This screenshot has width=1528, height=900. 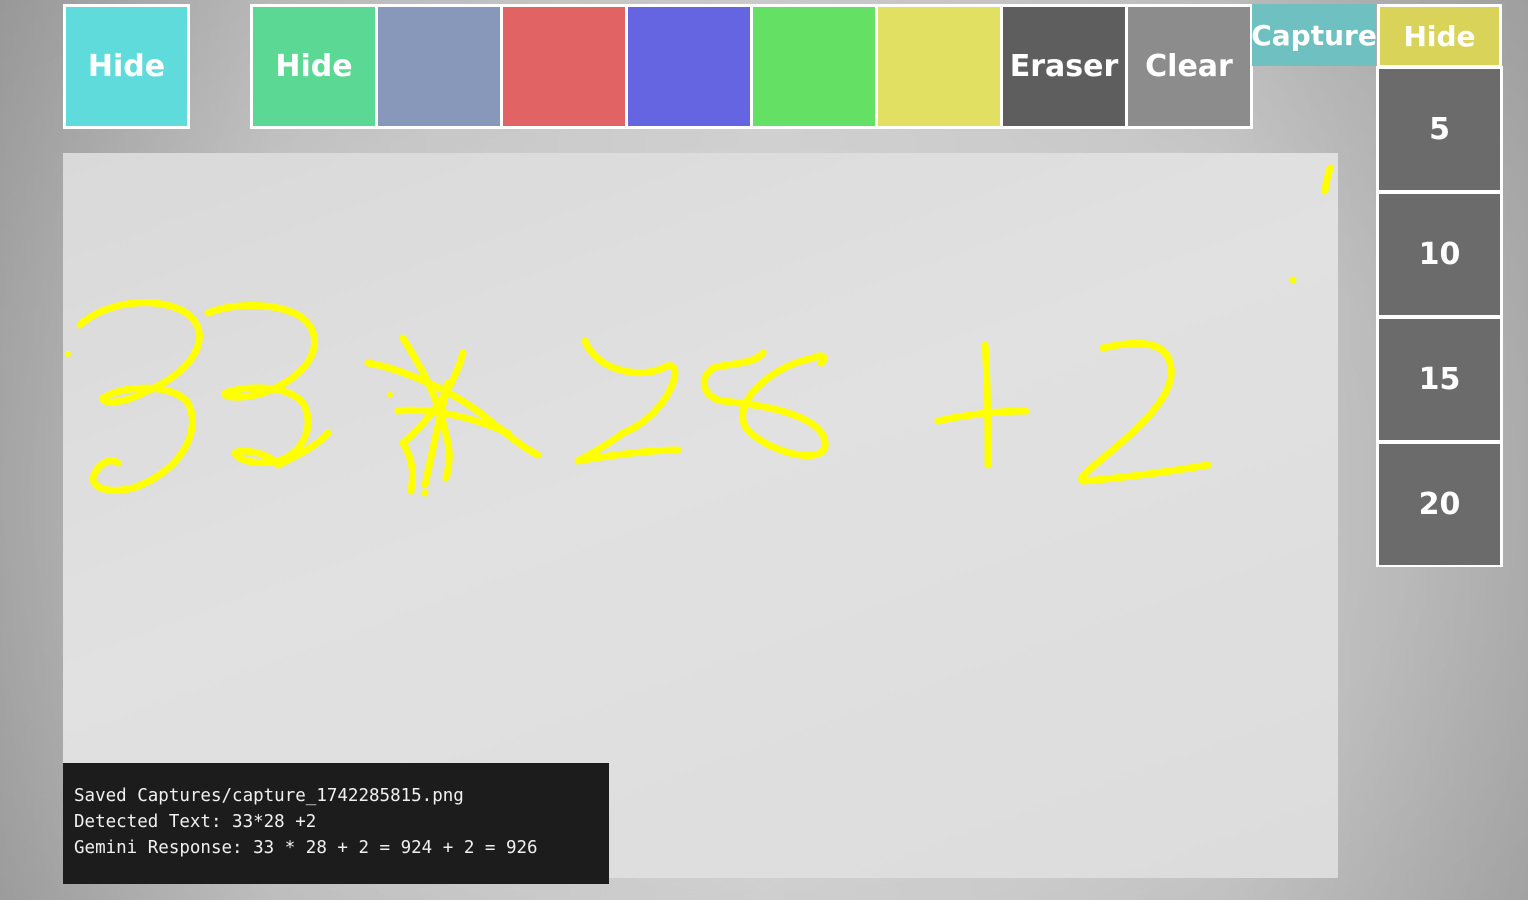 What do you see at coordinates (68, 354) in the screenshot?
I see `stroke-dot-left` at bounding box center [68, 354].